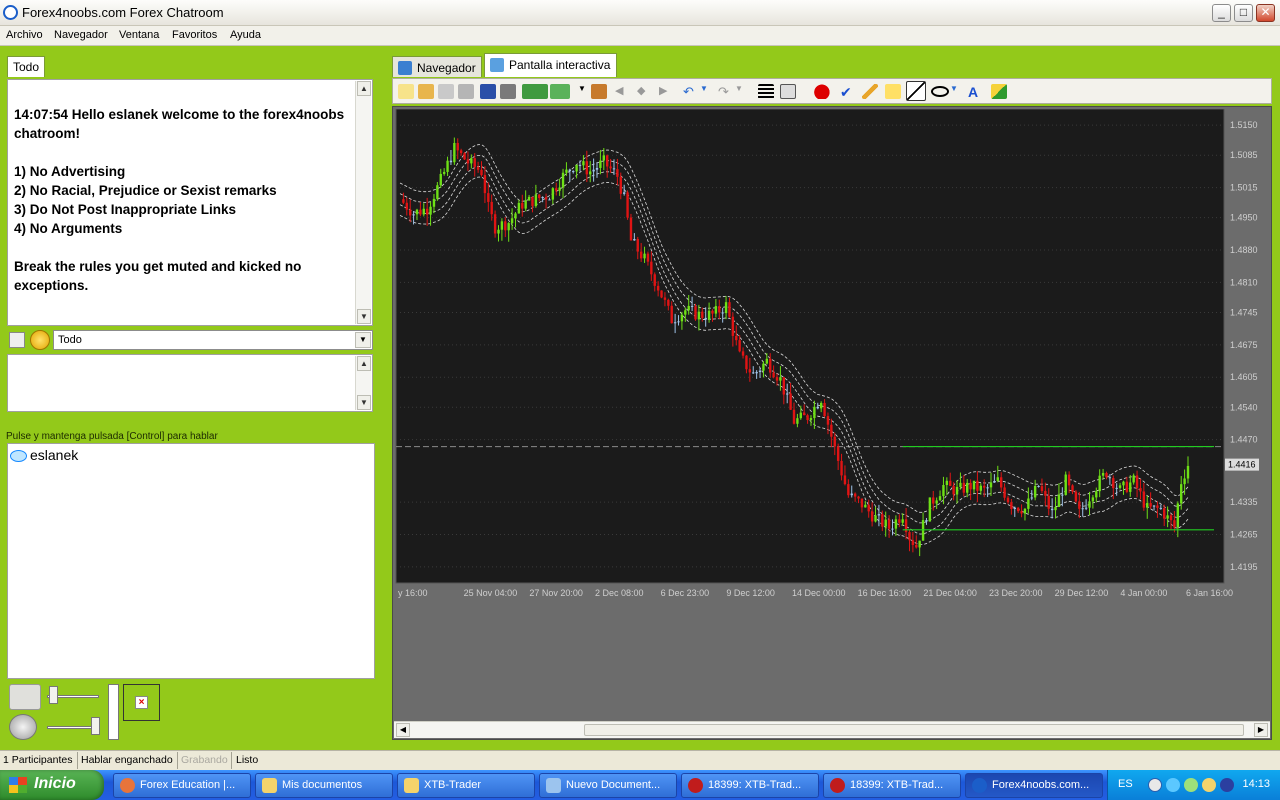  Describe the element at coordinates (766, 91) in the screenshot. I see `line-width-icon` at that location.